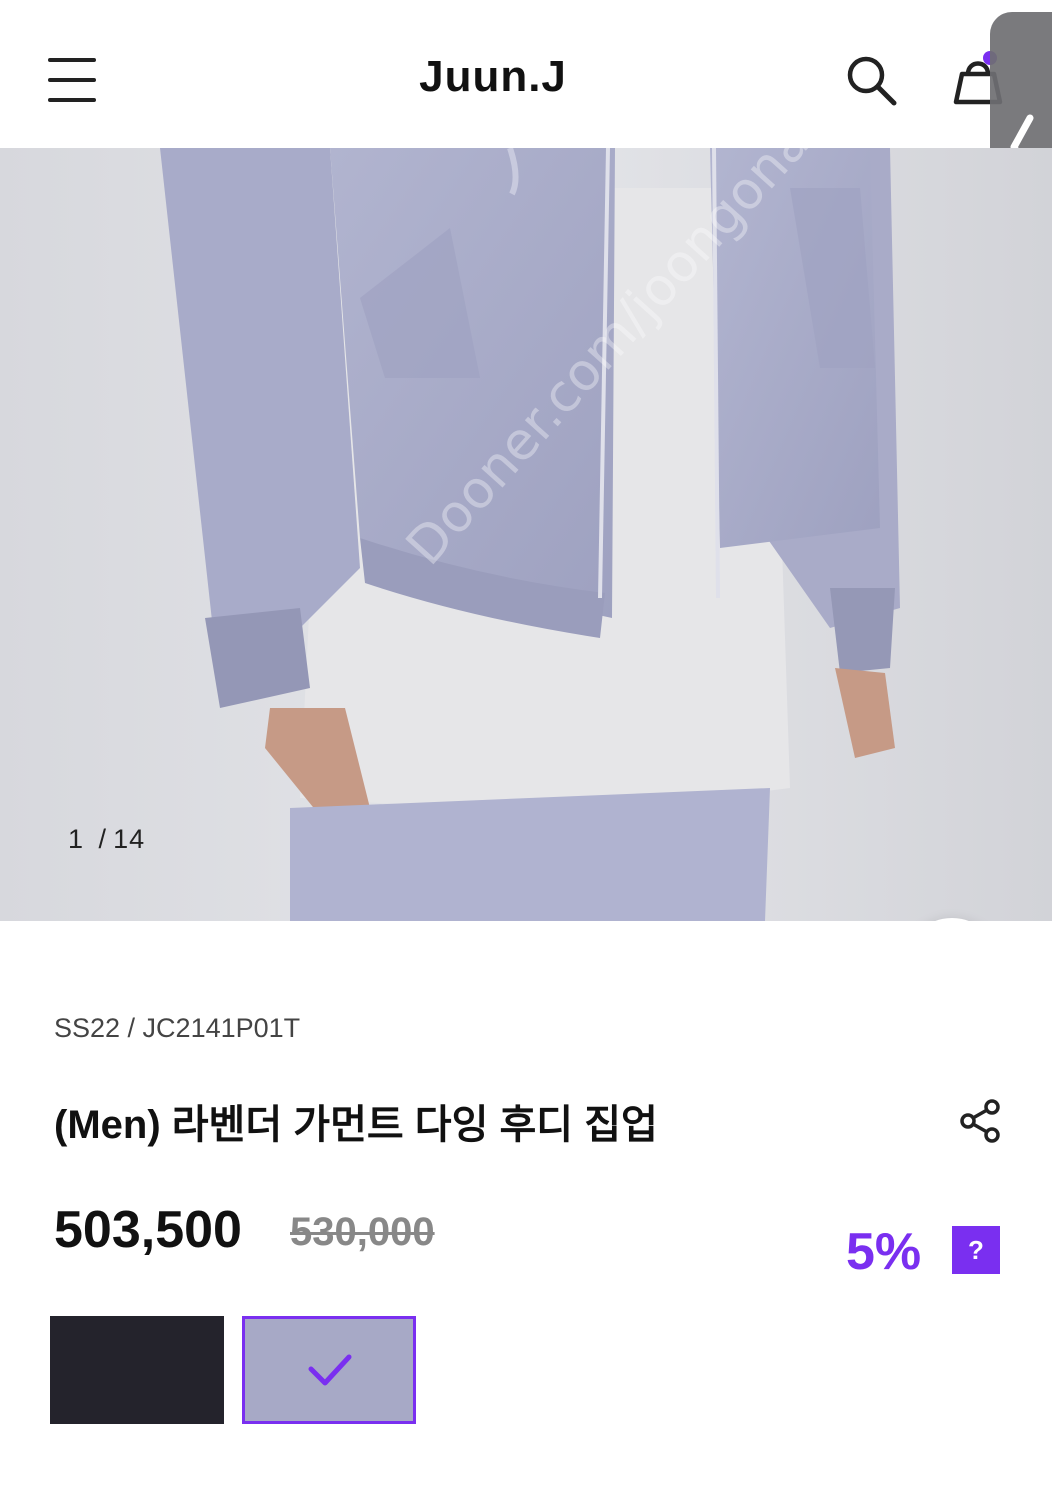 This screenshot has width=1052, height=1500. I want to click on original-price: 530,000, so click(362, 1232).